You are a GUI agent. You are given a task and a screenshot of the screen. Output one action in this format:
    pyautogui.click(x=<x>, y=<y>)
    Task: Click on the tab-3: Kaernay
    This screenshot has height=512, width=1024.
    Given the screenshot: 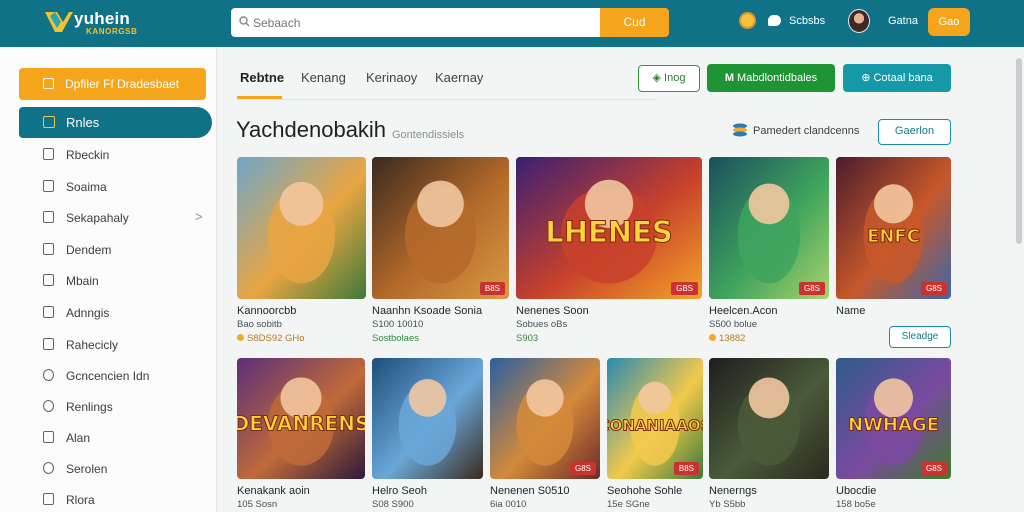 What is the action you would take?
    pyautogui.click(x=459, y=77)
    